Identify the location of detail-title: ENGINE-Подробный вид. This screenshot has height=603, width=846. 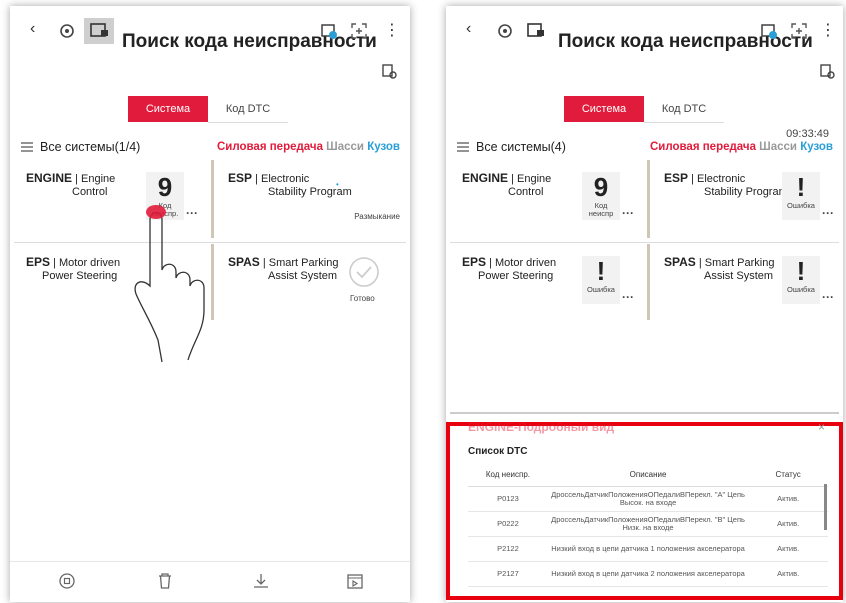
(541, 427).